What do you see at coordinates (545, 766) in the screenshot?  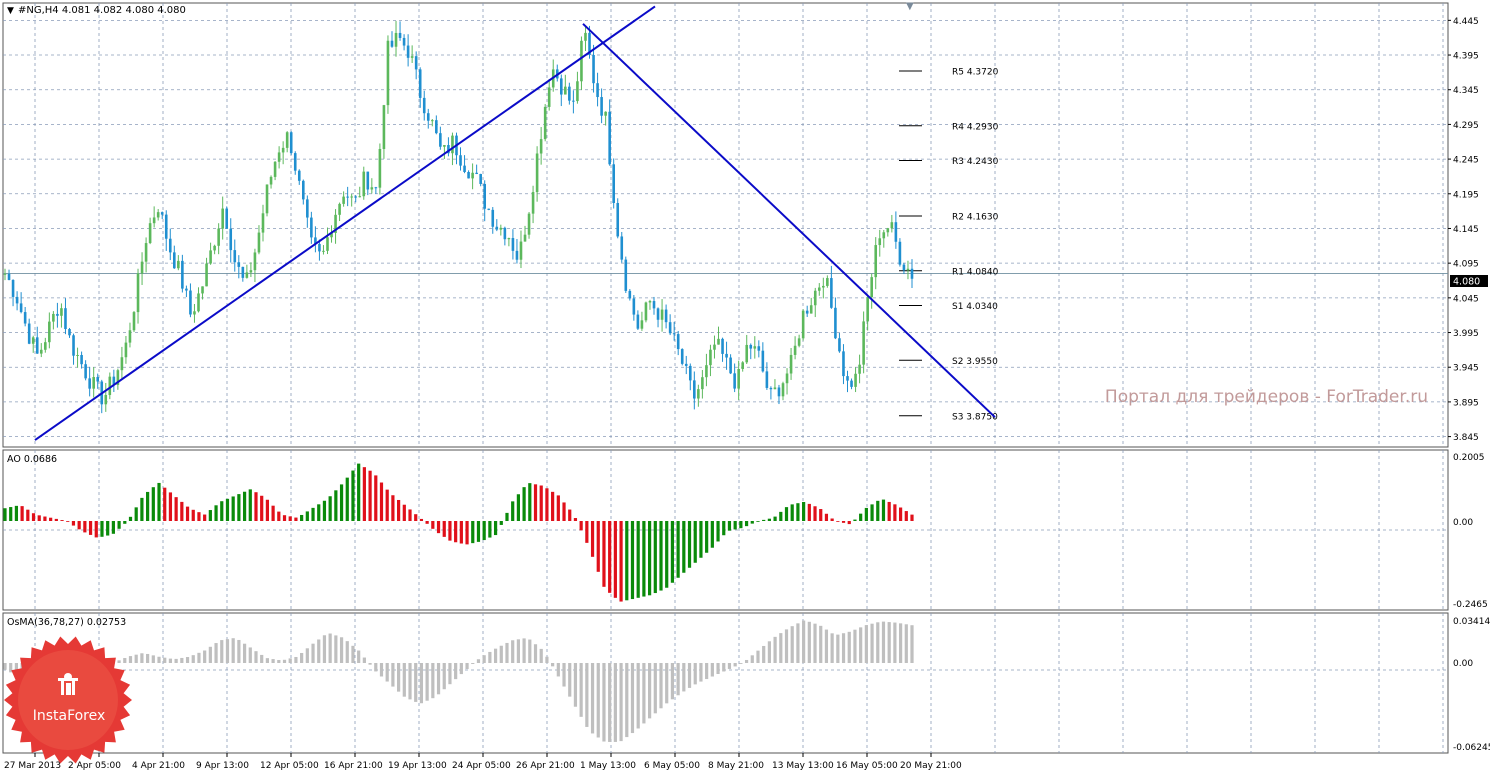 I see `time-axis-label: 26 Apr 21:00` at bounding box center [545, 766].